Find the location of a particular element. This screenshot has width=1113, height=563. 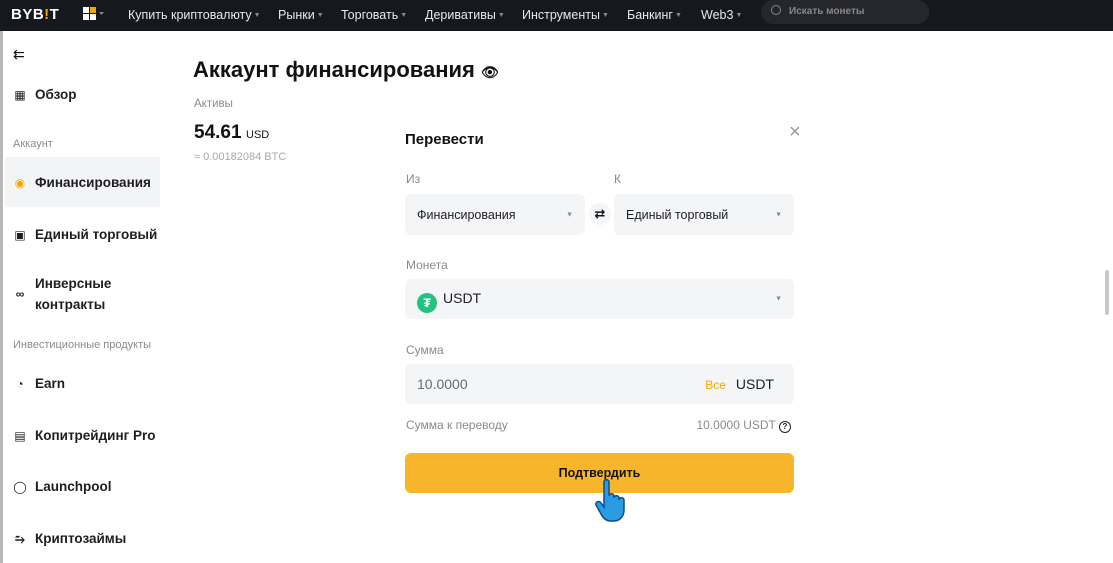

funding-coin-icon: ◉ is located at coordinates (20, 183).